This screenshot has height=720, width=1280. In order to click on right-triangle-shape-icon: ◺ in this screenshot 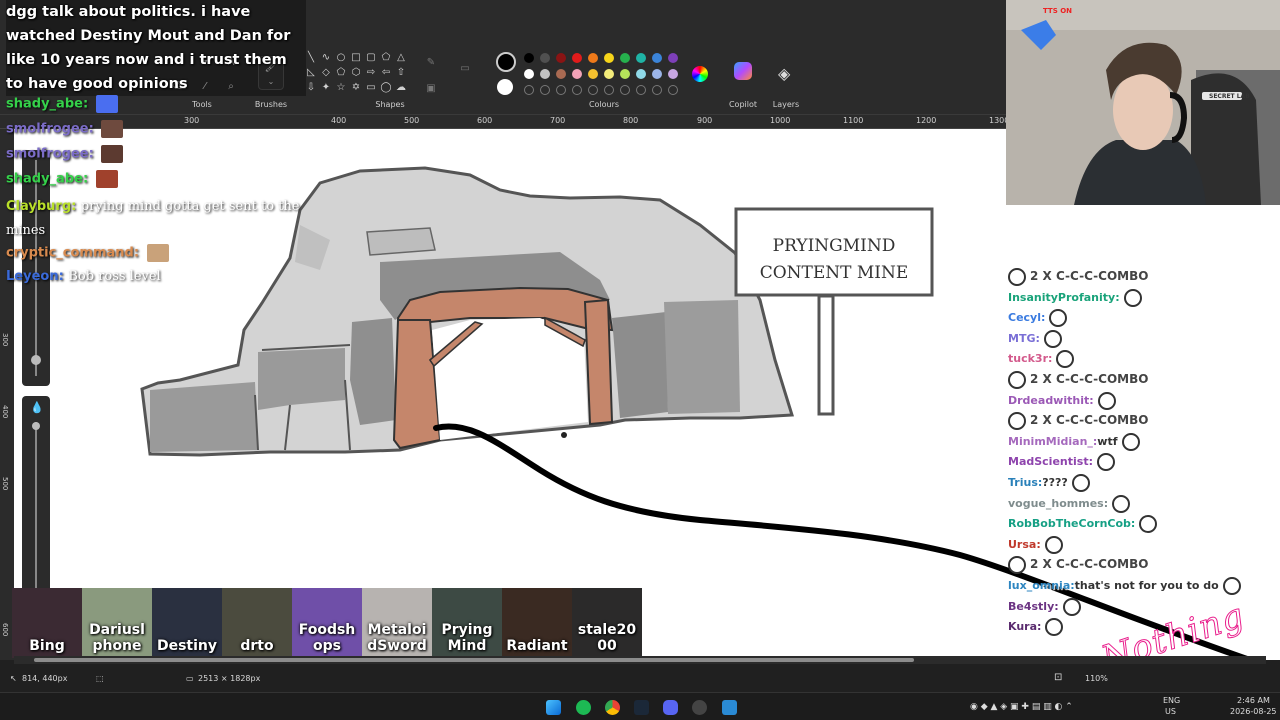, I will do `click(311, 73)`.